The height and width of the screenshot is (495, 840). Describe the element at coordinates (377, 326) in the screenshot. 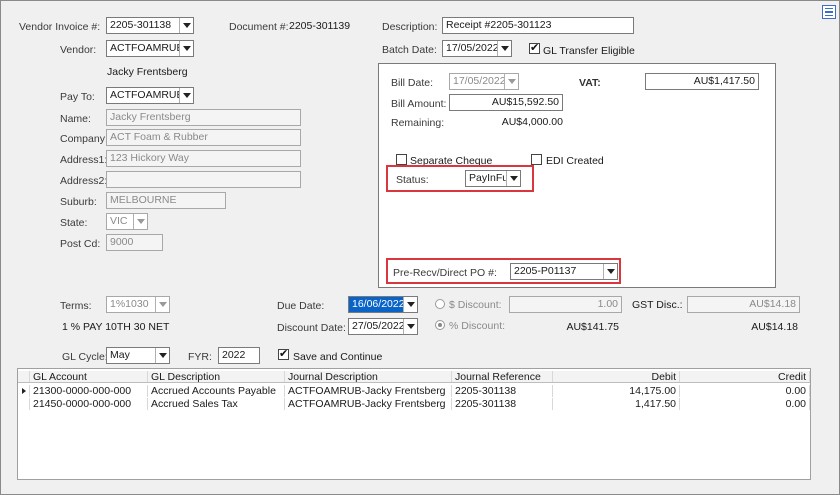

I see `discount-date-value: 27/05/2022` at that location.